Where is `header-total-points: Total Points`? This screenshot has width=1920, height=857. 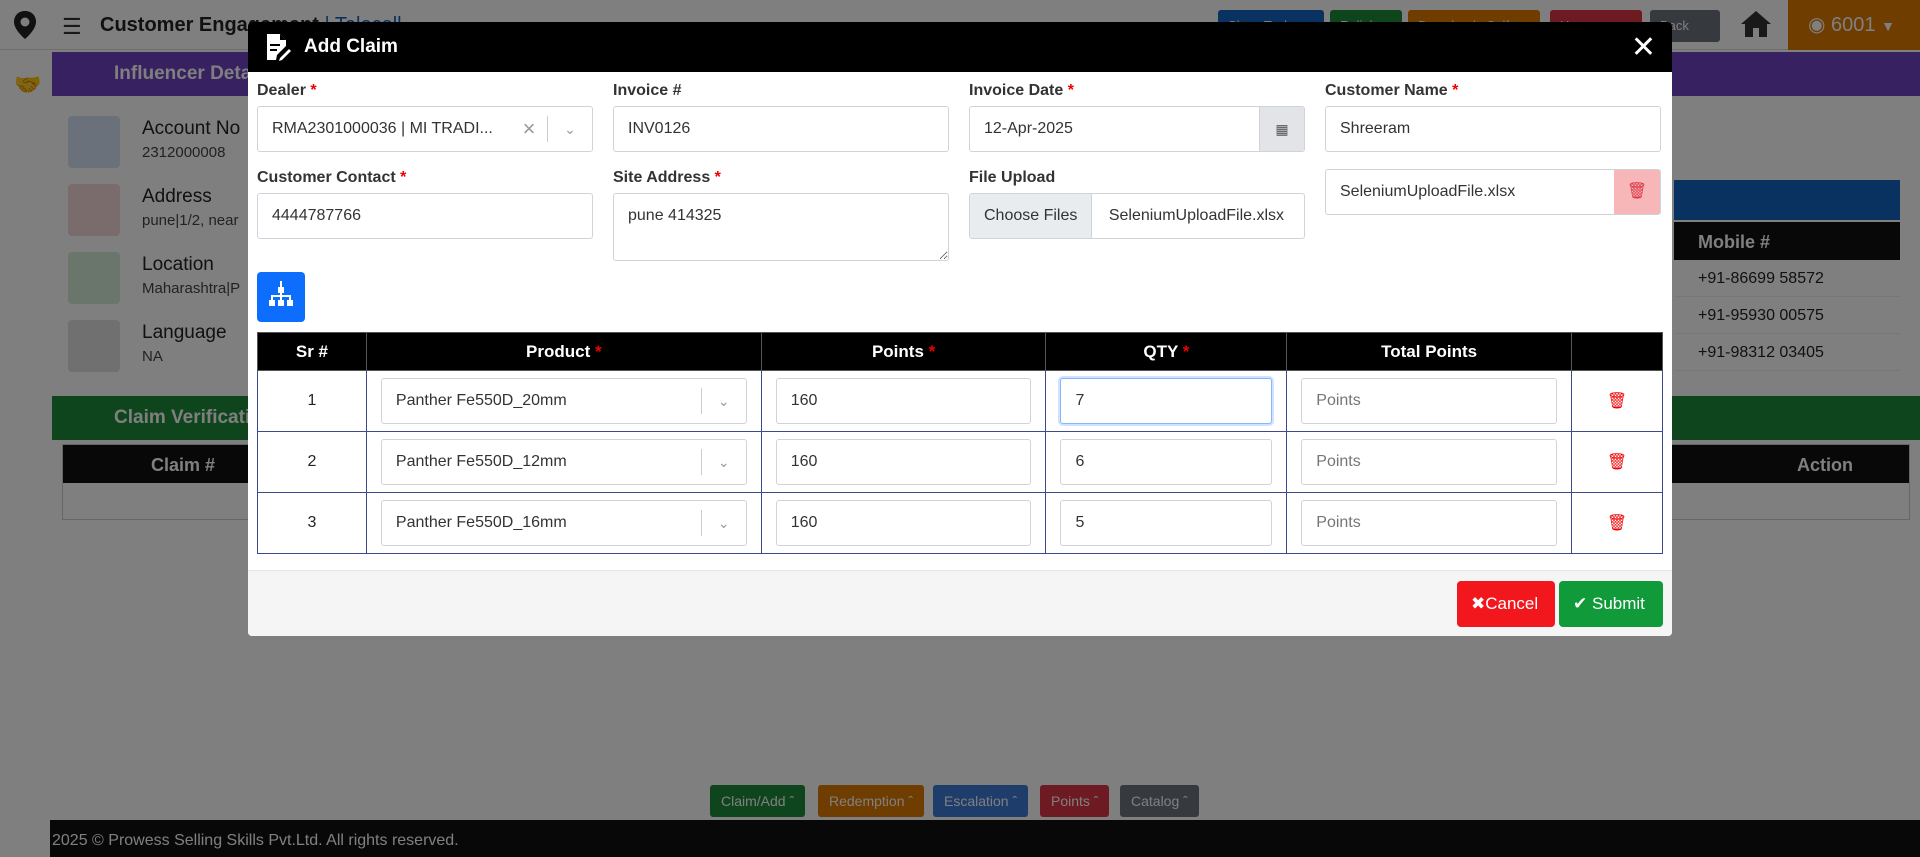 header-total-points: Total Points is located at coordinates (1429, 351).